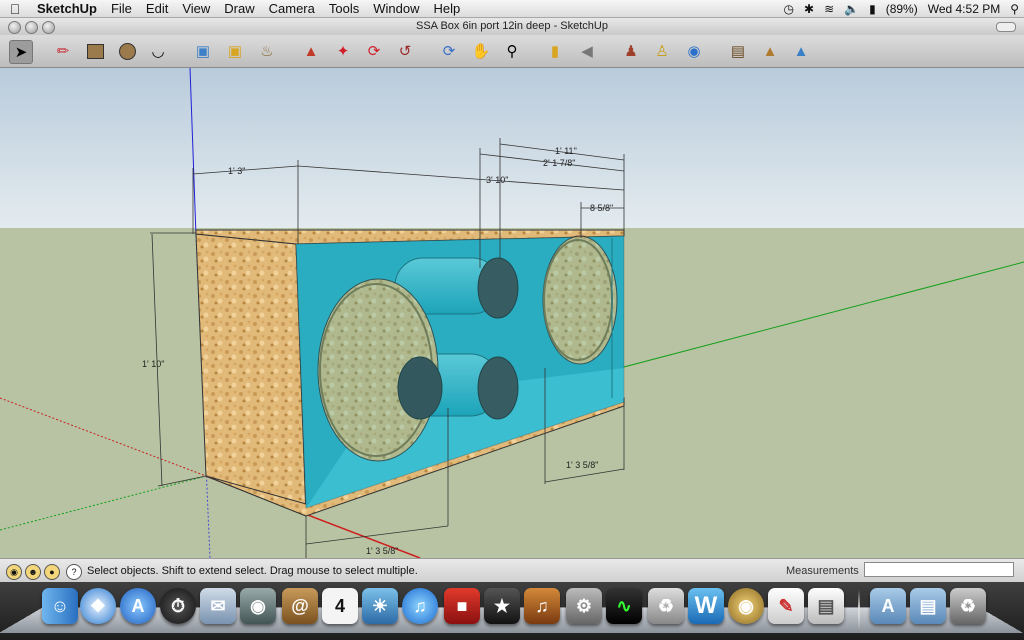  What do you see at coordinates (968, 606) in the screenshot?
I see `trash-icon: ♻` at bounding box center [968, 606].